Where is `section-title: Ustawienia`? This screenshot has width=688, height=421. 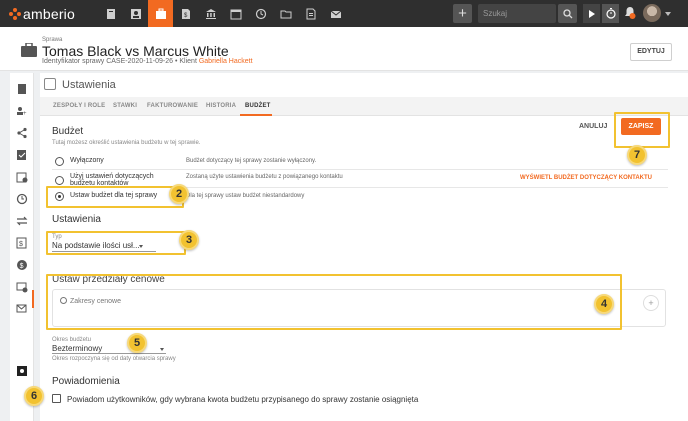 section-title: Ustawienia is located at coordinates (89, 85).